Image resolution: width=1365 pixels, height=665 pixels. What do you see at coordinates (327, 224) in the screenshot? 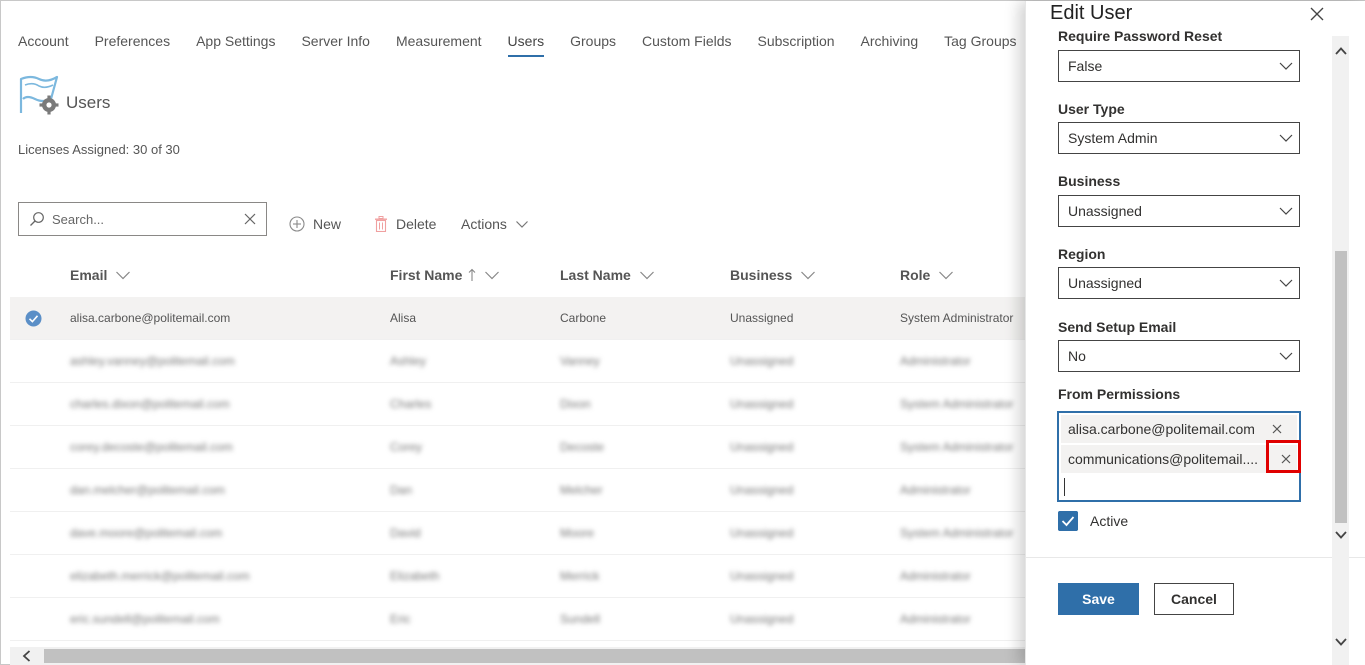
I see `new-button-label: New` at bounding box center [327, 224].